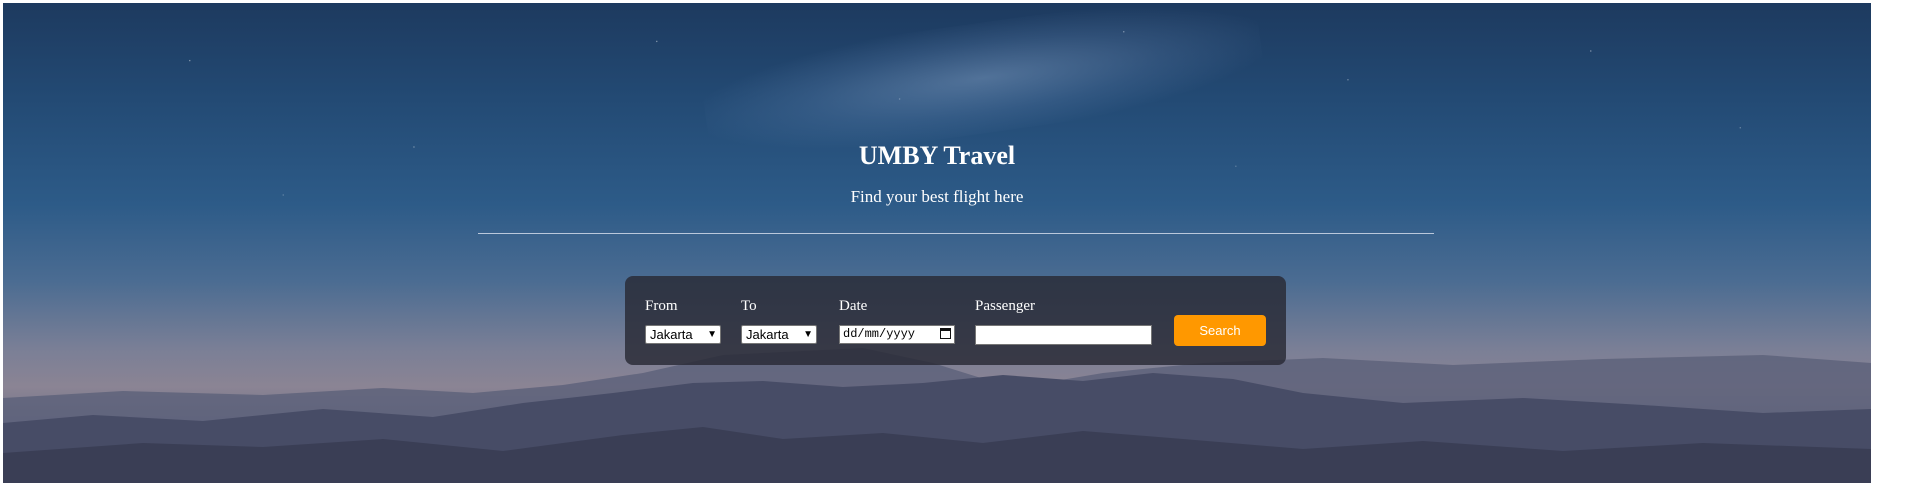  I want to click on search-button: Search, so click(1220, 330).